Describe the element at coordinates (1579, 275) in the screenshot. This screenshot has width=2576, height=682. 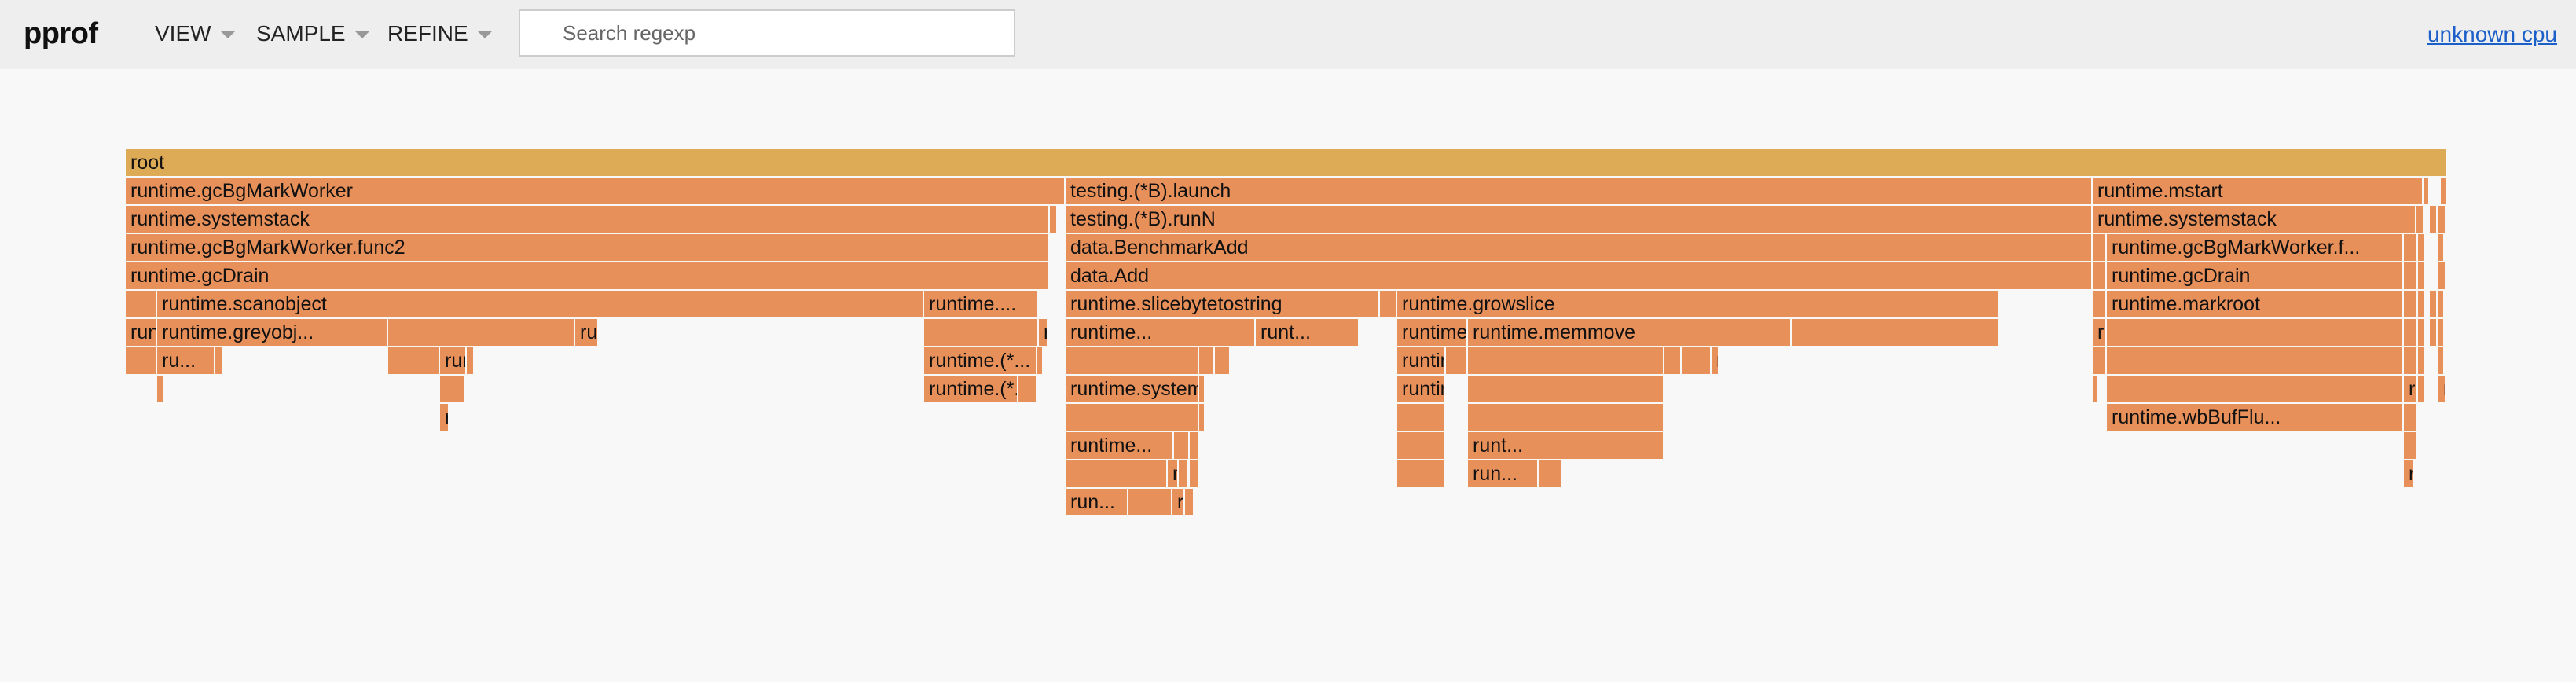
I see `frame: data.Add` at that location.